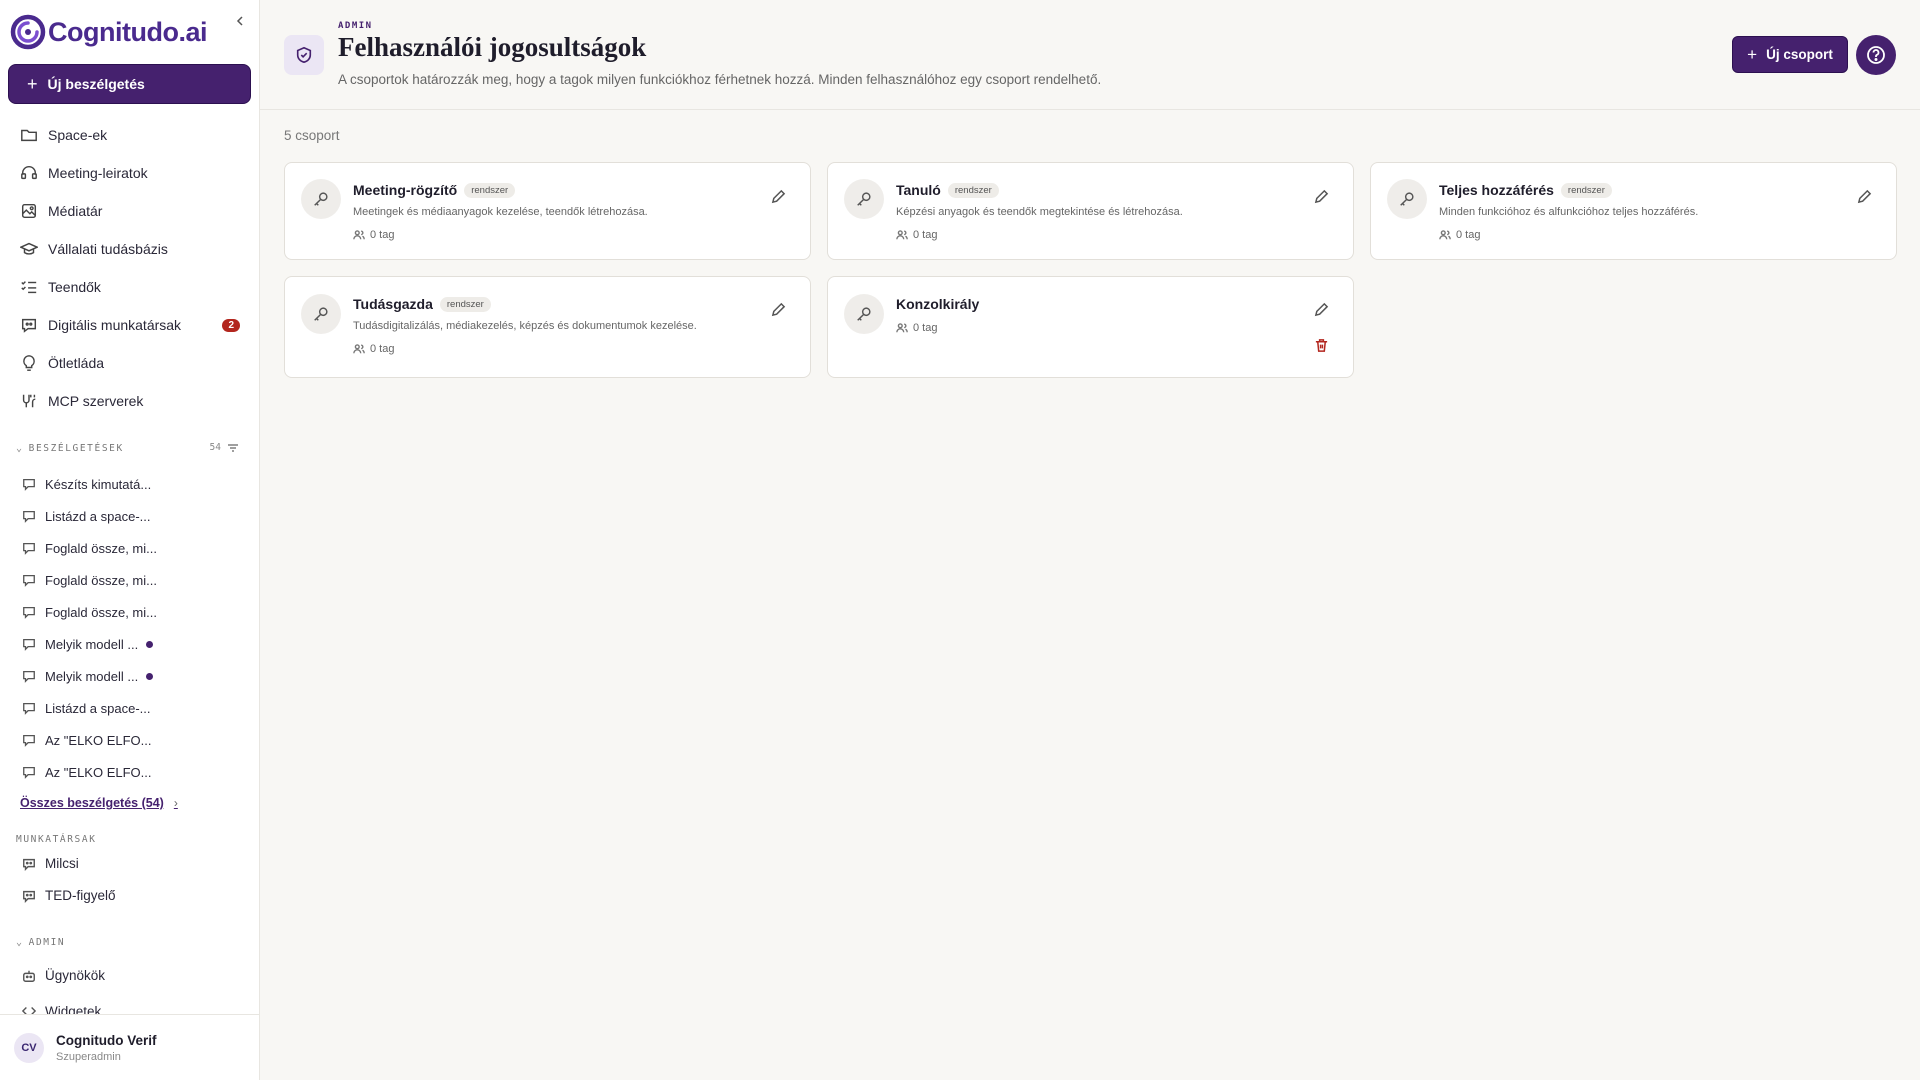 The image size is (1920, 1080). Describe the element at coordinates (130, 287) in the screenshot. I see `nav-item-tasks: Teendők` at that location.